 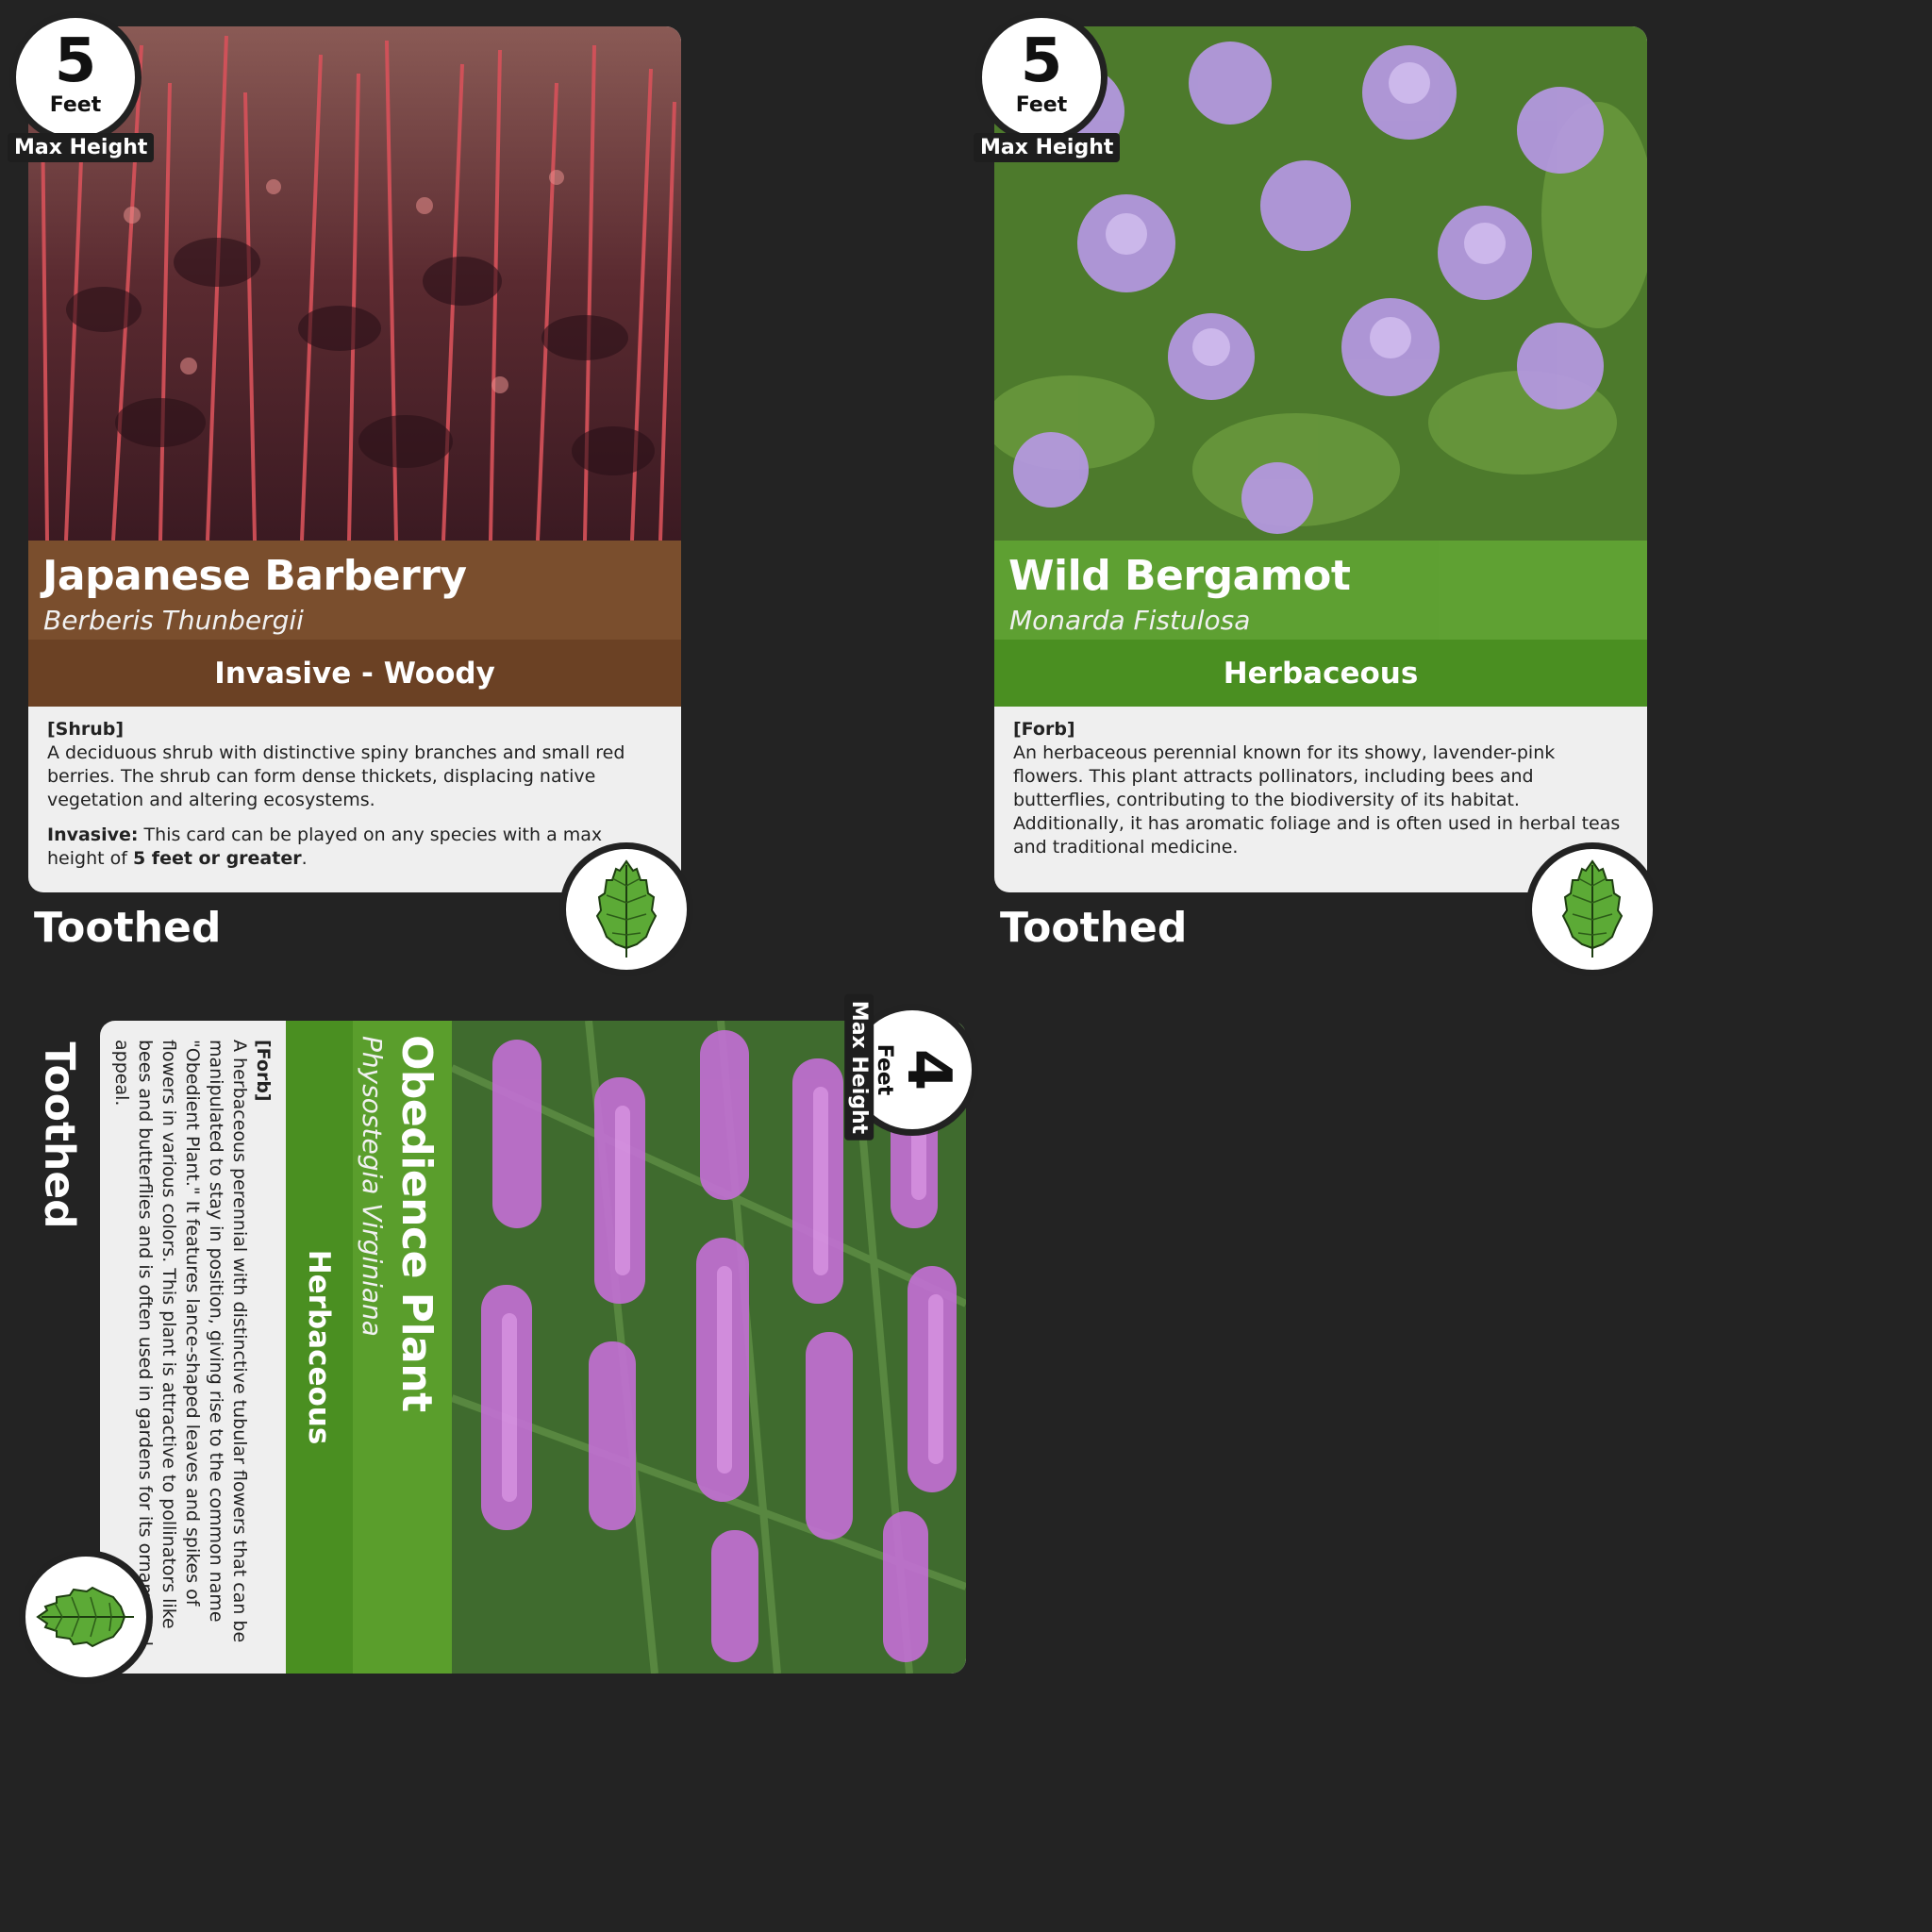 What do you see at coordinates (86, 730) in the screenshot?
I see `category-label: [Shrub]` at bounding box center [86, 730].